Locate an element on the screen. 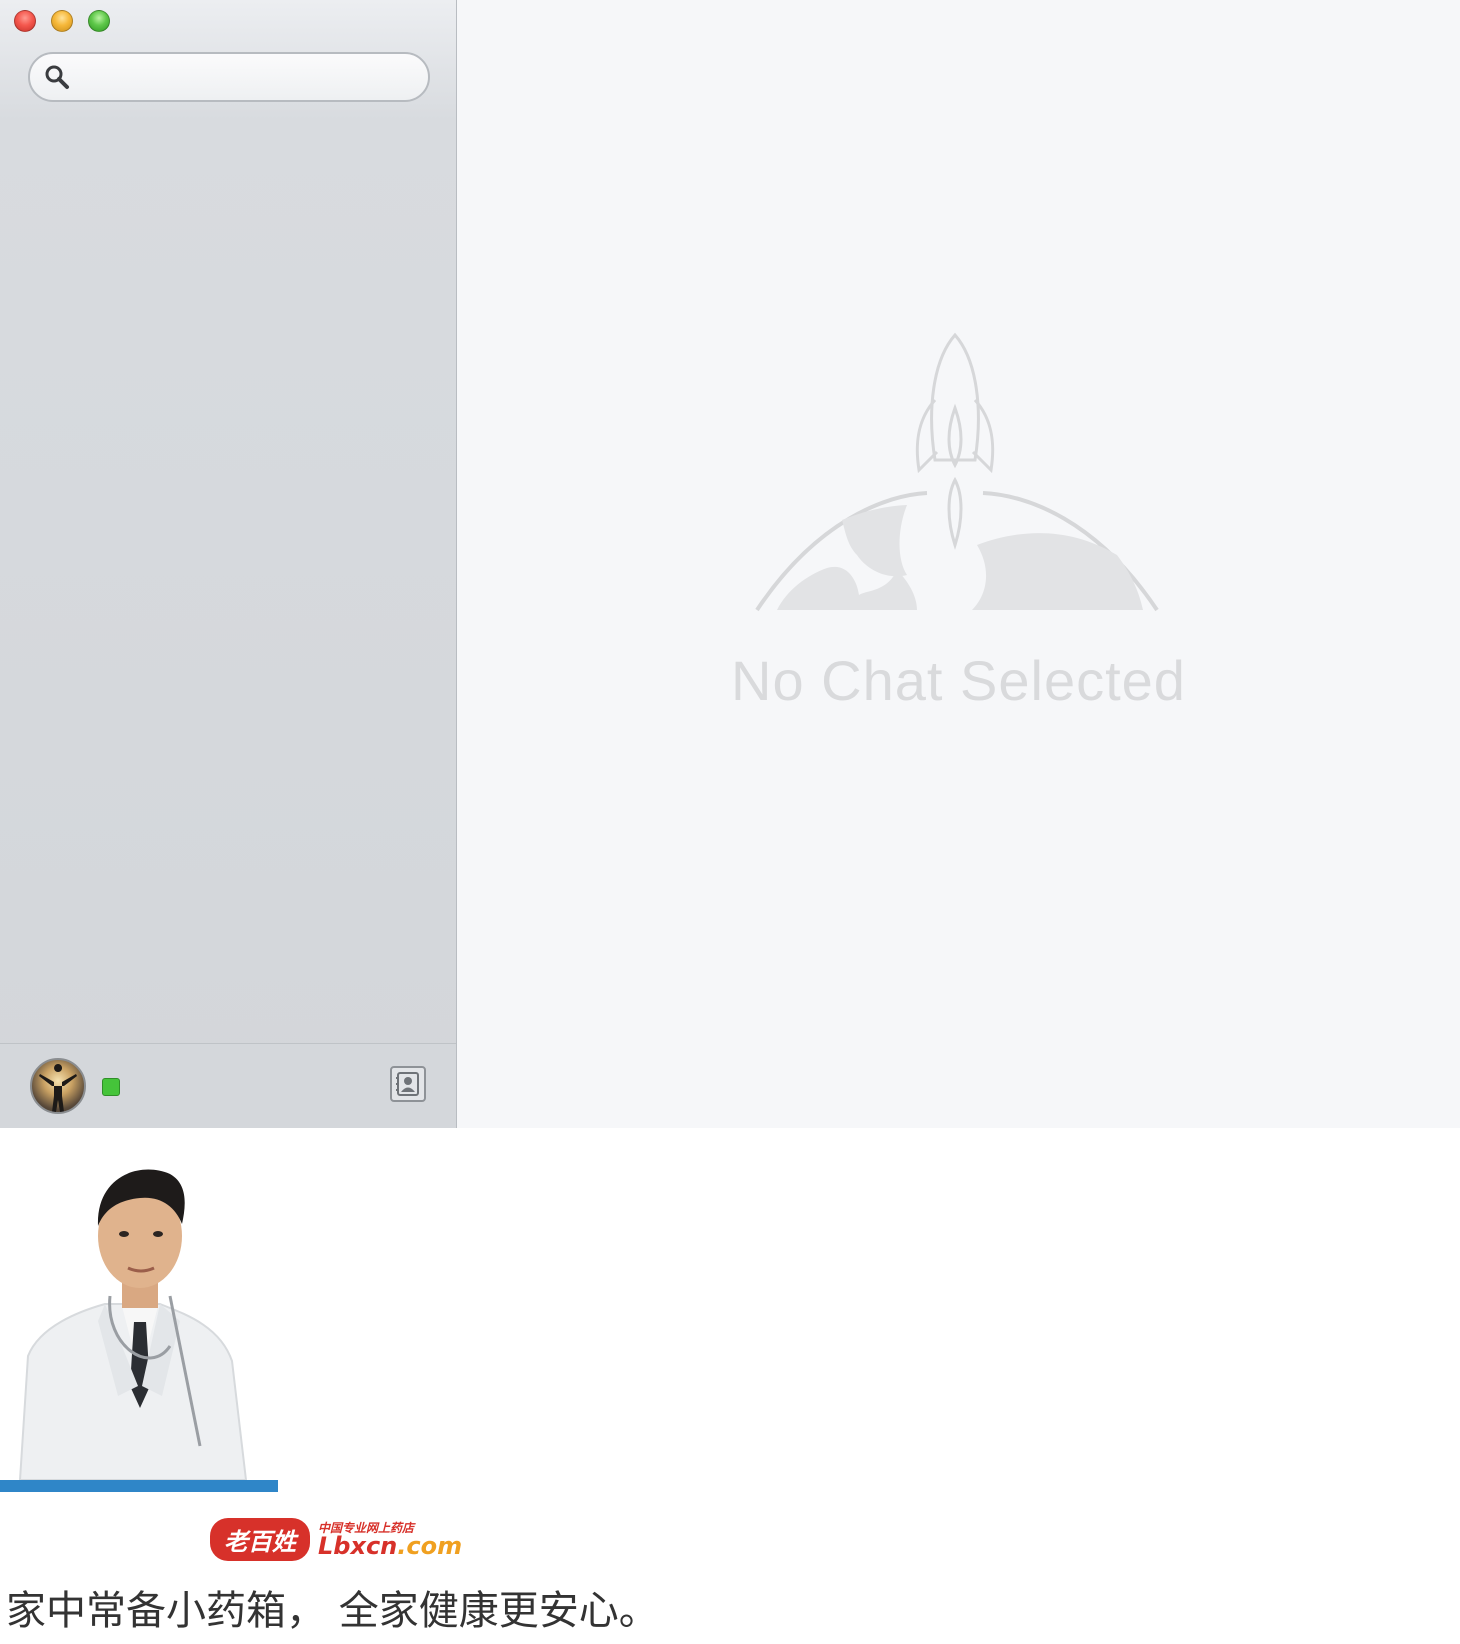  logo-domain-name: Lbxcn is located at coordinates (358, 1545).